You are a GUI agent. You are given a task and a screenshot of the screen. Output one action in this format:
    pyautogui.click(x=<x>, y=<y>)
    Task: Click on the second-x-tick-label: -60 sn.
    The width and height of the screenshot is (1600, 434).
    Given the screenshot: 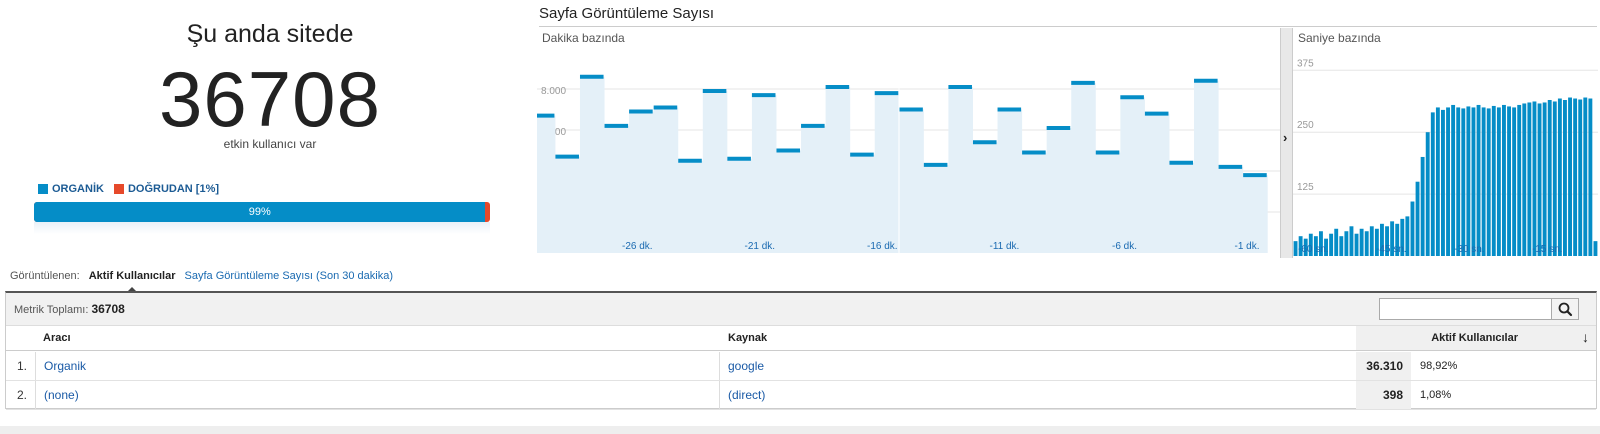 What is the action you would take?
    pyautogui.click(x=1313, y=249)
    